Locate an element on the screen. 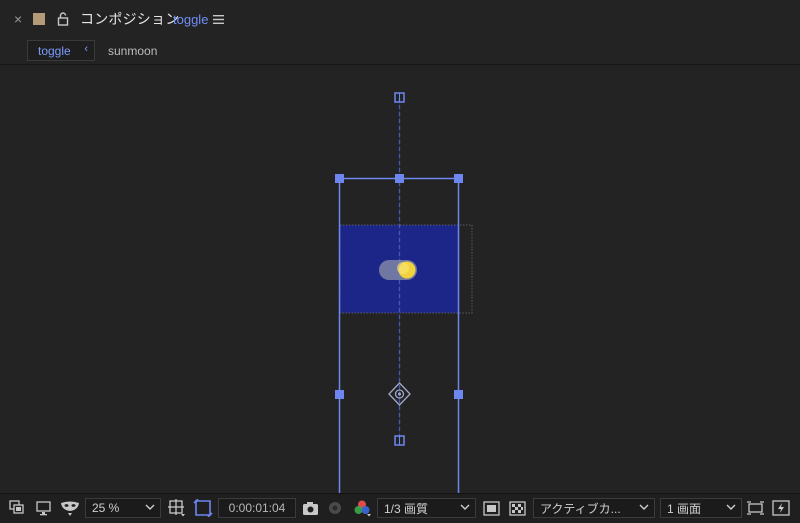 This screenshot has width=800, height=523. snapshot-button is located at coordinates (310, 508).